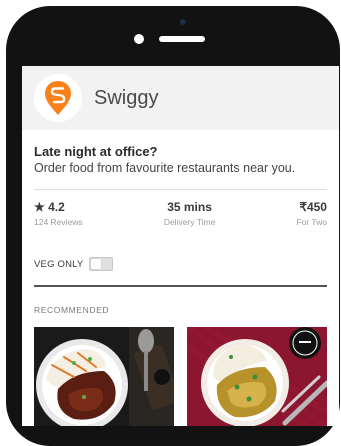 The width and height of the screenshot is (341, 446). I want to click on rating-stat: ★ 4.2 124 Reviews, so click(58, 213).